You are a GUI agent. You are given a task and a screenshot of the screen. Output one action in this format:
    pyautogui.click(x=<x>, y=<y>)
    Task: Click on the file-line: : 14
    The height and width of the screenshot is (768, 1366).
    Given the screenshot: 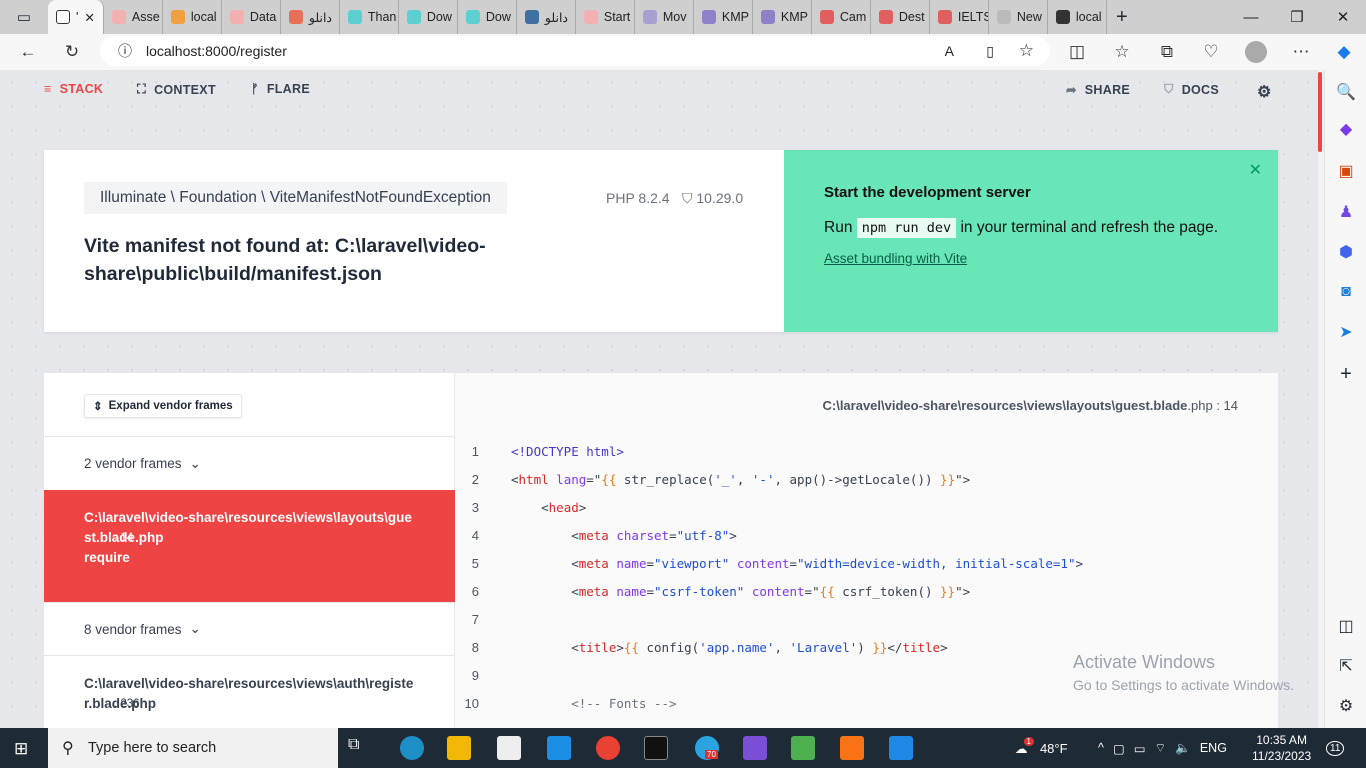 What is the action you would take?
    pyautogui.click(x=1227, y=405)
    